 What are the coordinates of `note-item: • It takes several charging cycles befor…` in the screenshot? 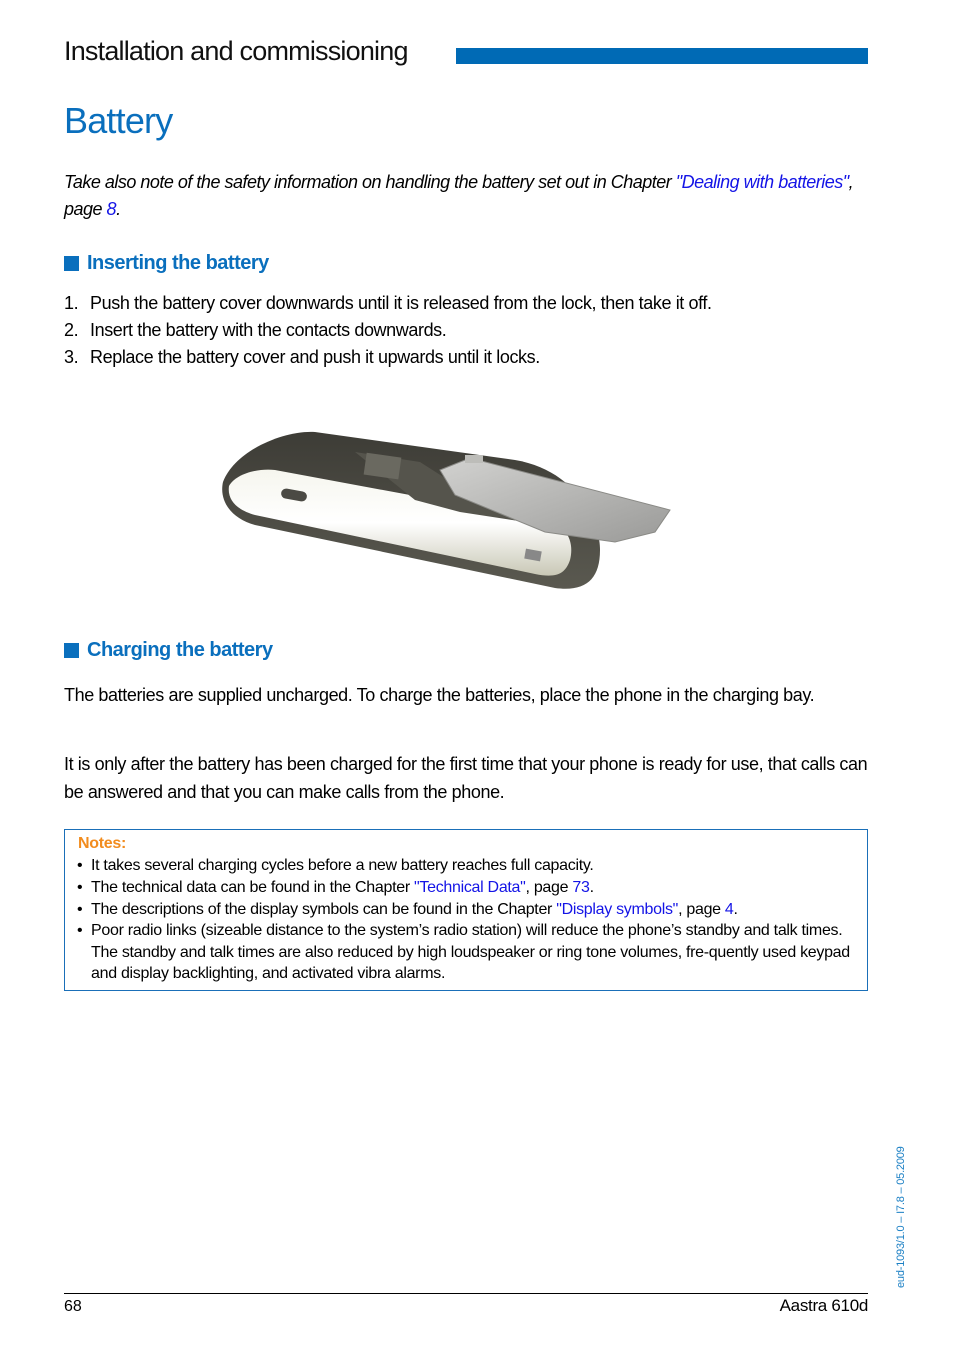 It's located at (467, 866).